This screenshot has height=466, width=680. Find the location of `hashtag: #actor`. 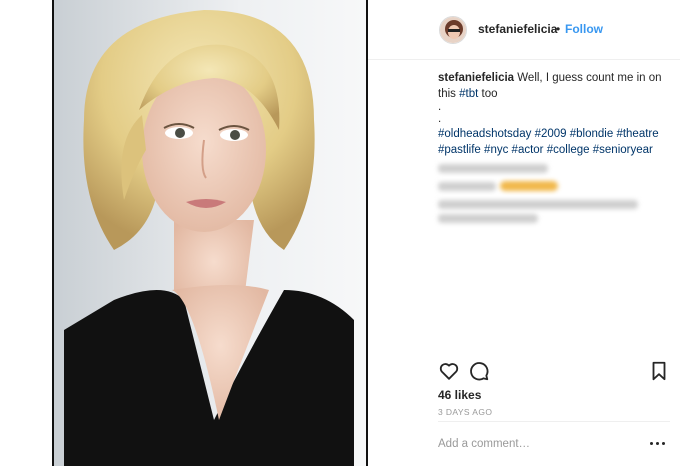

hashtag: #actor is located at coordinates (528, 150).